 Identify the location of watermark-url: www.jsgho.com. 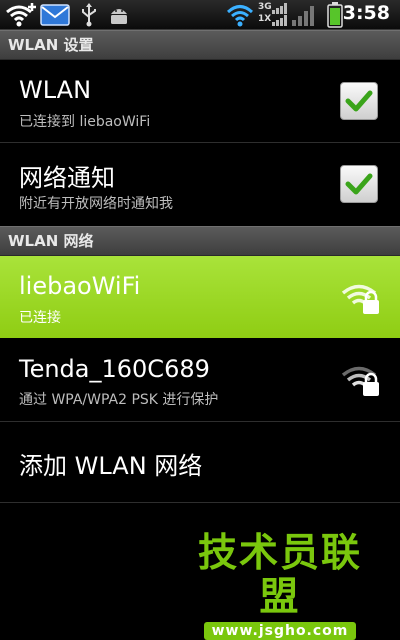
(280, 631).